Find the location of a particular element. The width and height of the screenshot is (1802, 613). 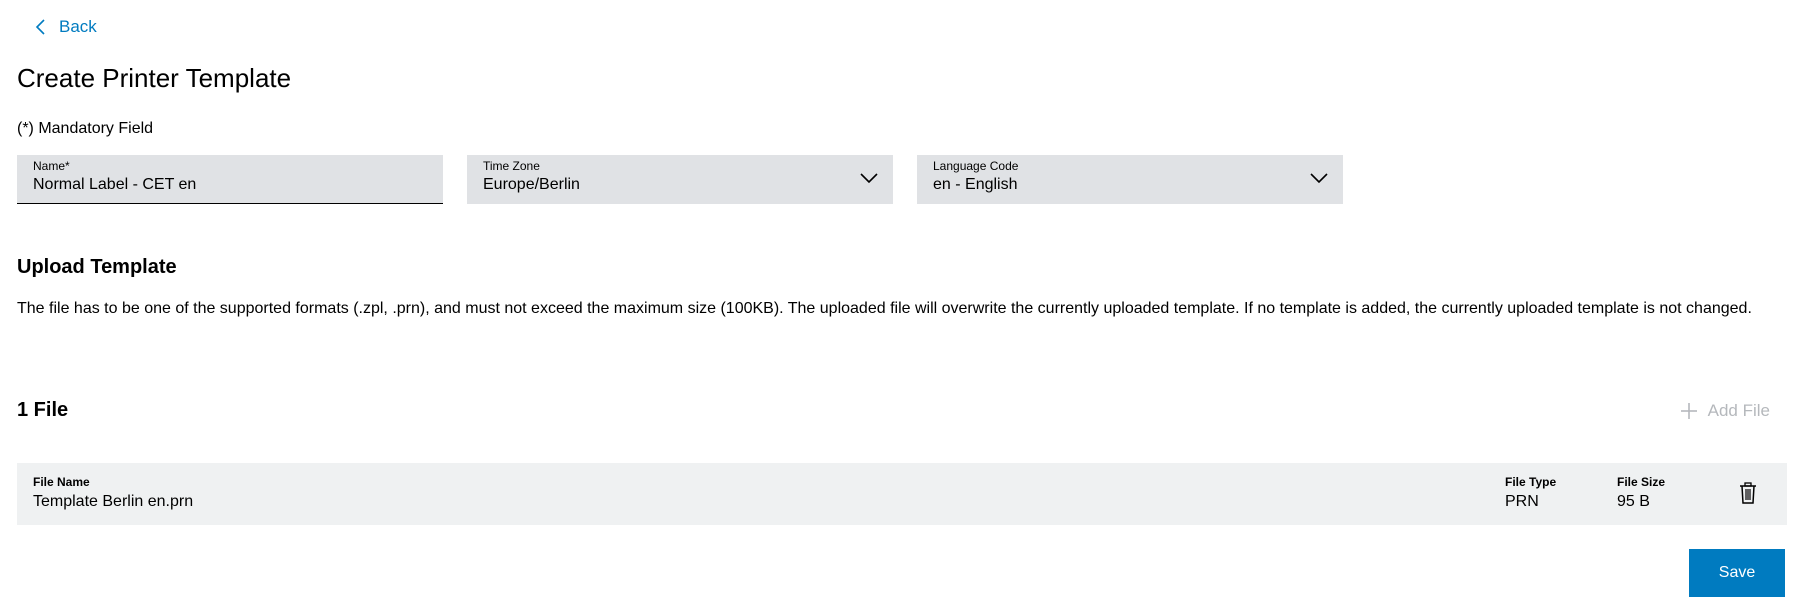

file-size-header: File Size is located at coordinates (1641, 482).